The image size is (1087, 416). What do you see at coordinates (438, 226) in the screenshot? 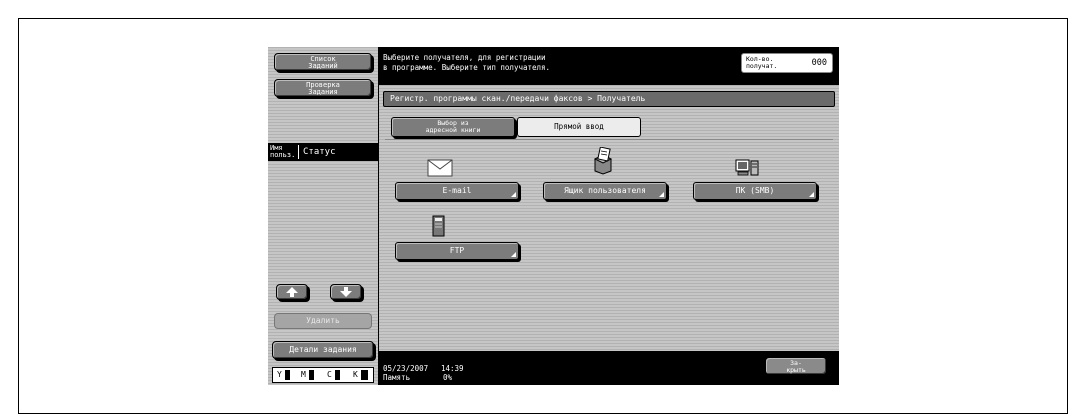
I see `server-icon` at bounding box center [438, 226].